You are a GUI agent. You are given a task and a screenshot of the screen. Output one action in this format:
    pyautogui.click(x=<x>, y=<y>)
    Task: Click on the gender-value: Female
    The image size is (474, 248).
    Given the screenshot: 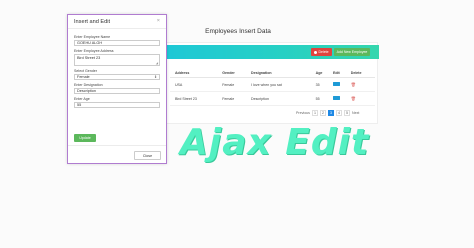 What is the action you would take?
    pyautogui.click(x=83, y=77)
    